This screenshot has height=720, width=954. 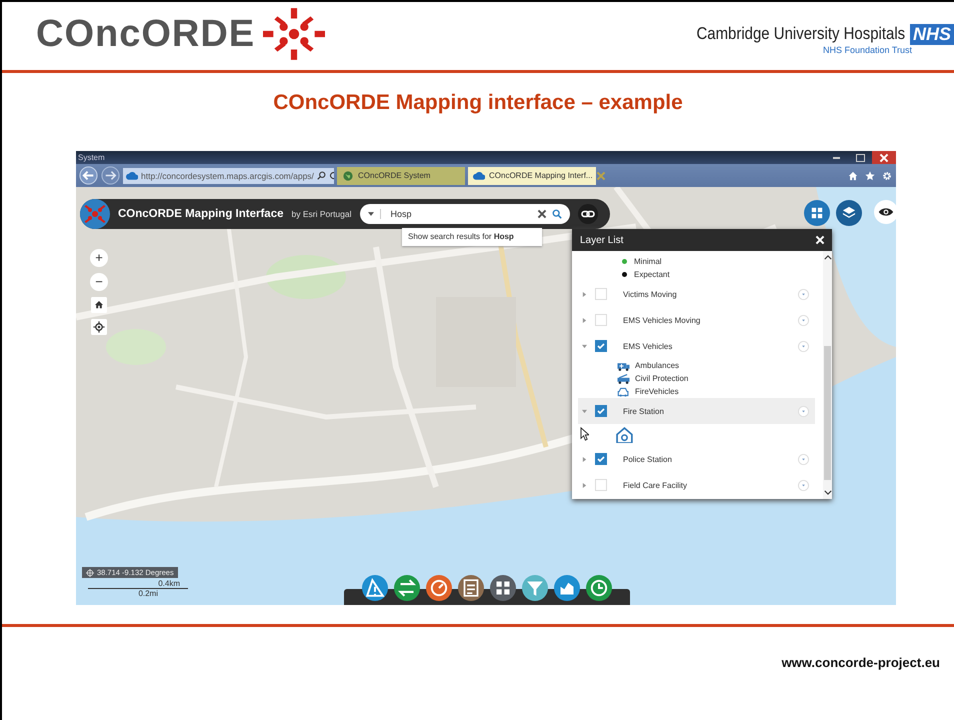 I want to click on forward-button, so click(x=110, y=175).